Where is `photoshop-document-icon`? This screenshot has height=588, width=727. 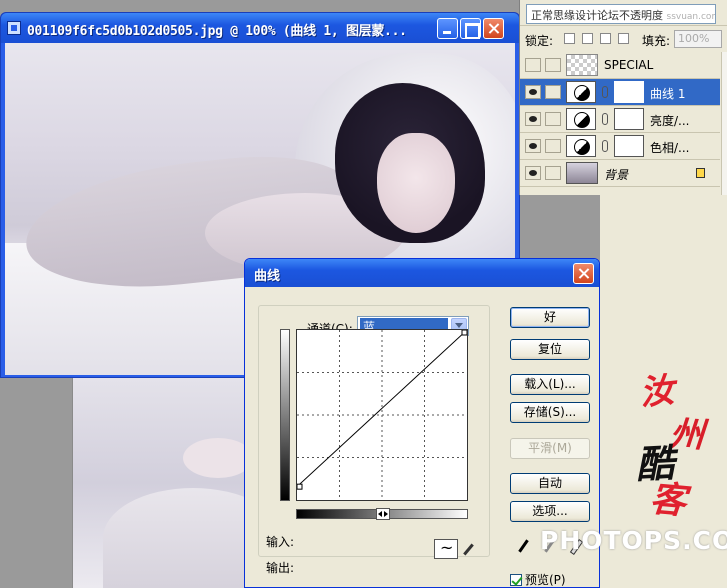
photoshop-document-icon is located at coordinates (14, 28).